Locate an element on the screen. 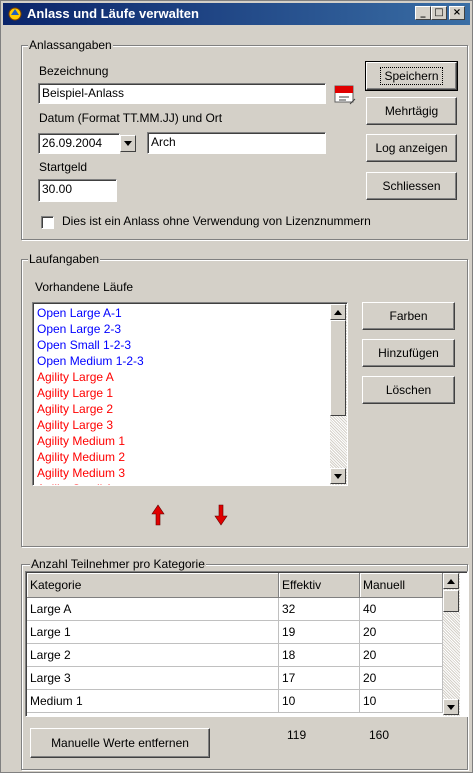  log-anzeigen-button-label: Log anzeigen is located at coordinates (411, 148).